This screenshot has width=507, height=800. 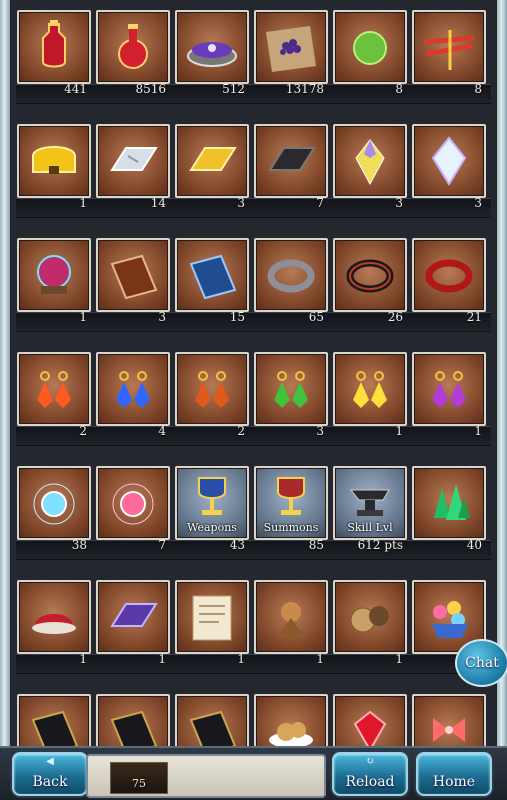 I want to click on inventory-item: 13178, so click(x=293, y=50).